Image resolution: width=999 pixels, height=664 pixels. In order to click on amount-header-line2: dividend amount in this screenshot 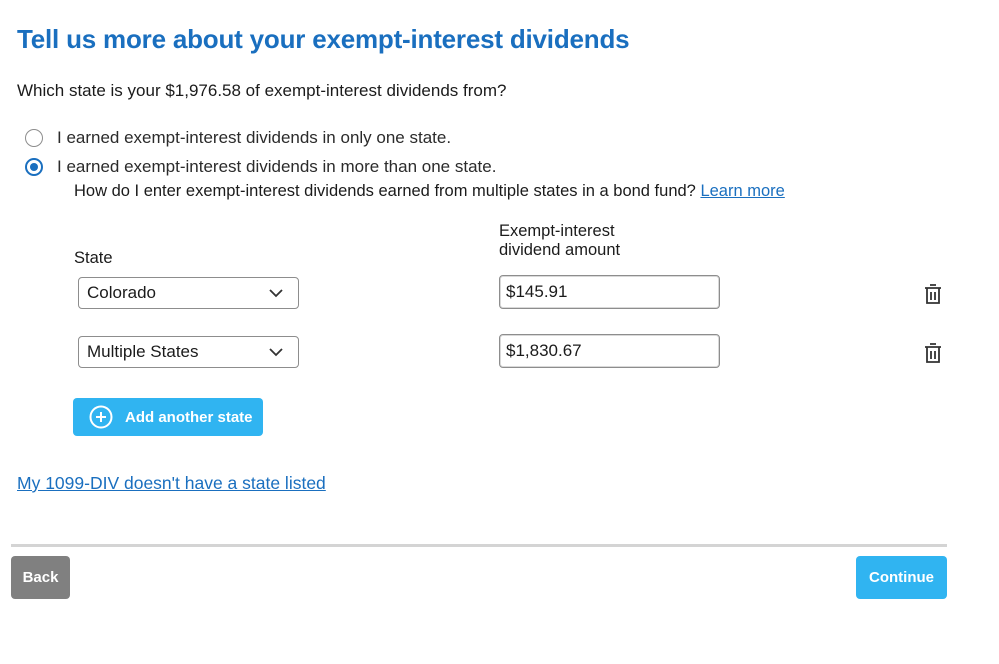, I will do `click(560, 250)`.